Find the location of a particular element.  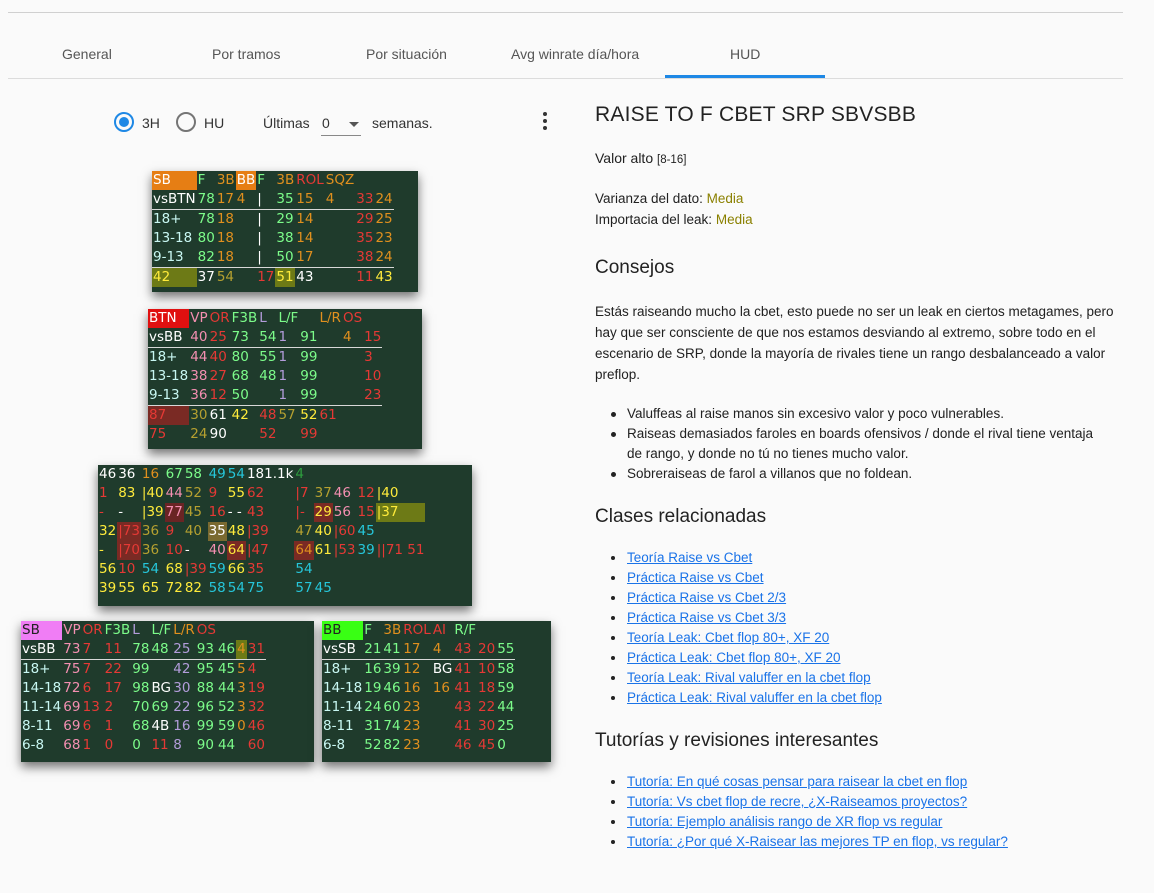

hud-stat: 55 is located at coordinates (268, 357).